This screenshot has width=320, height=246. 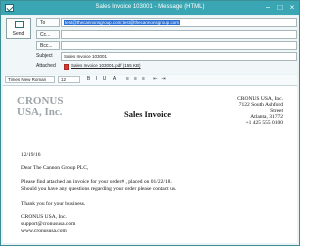 I want to click on greeting: Dear The Cannon Group PLC,, so click(x=55, y=168).